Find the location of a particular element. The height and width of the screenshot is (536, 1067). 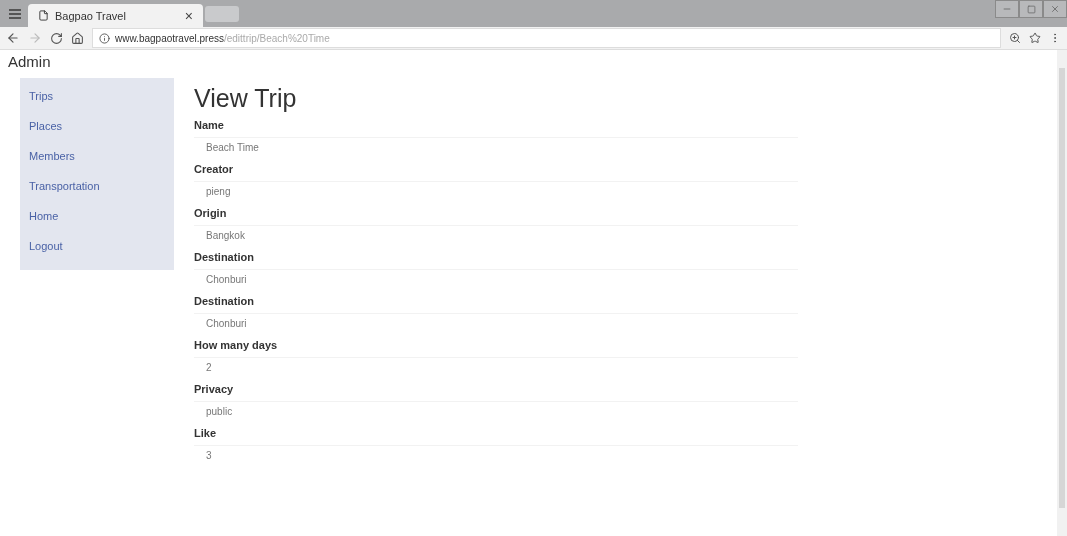

minimize-button is located at coordinates (1007, 9).